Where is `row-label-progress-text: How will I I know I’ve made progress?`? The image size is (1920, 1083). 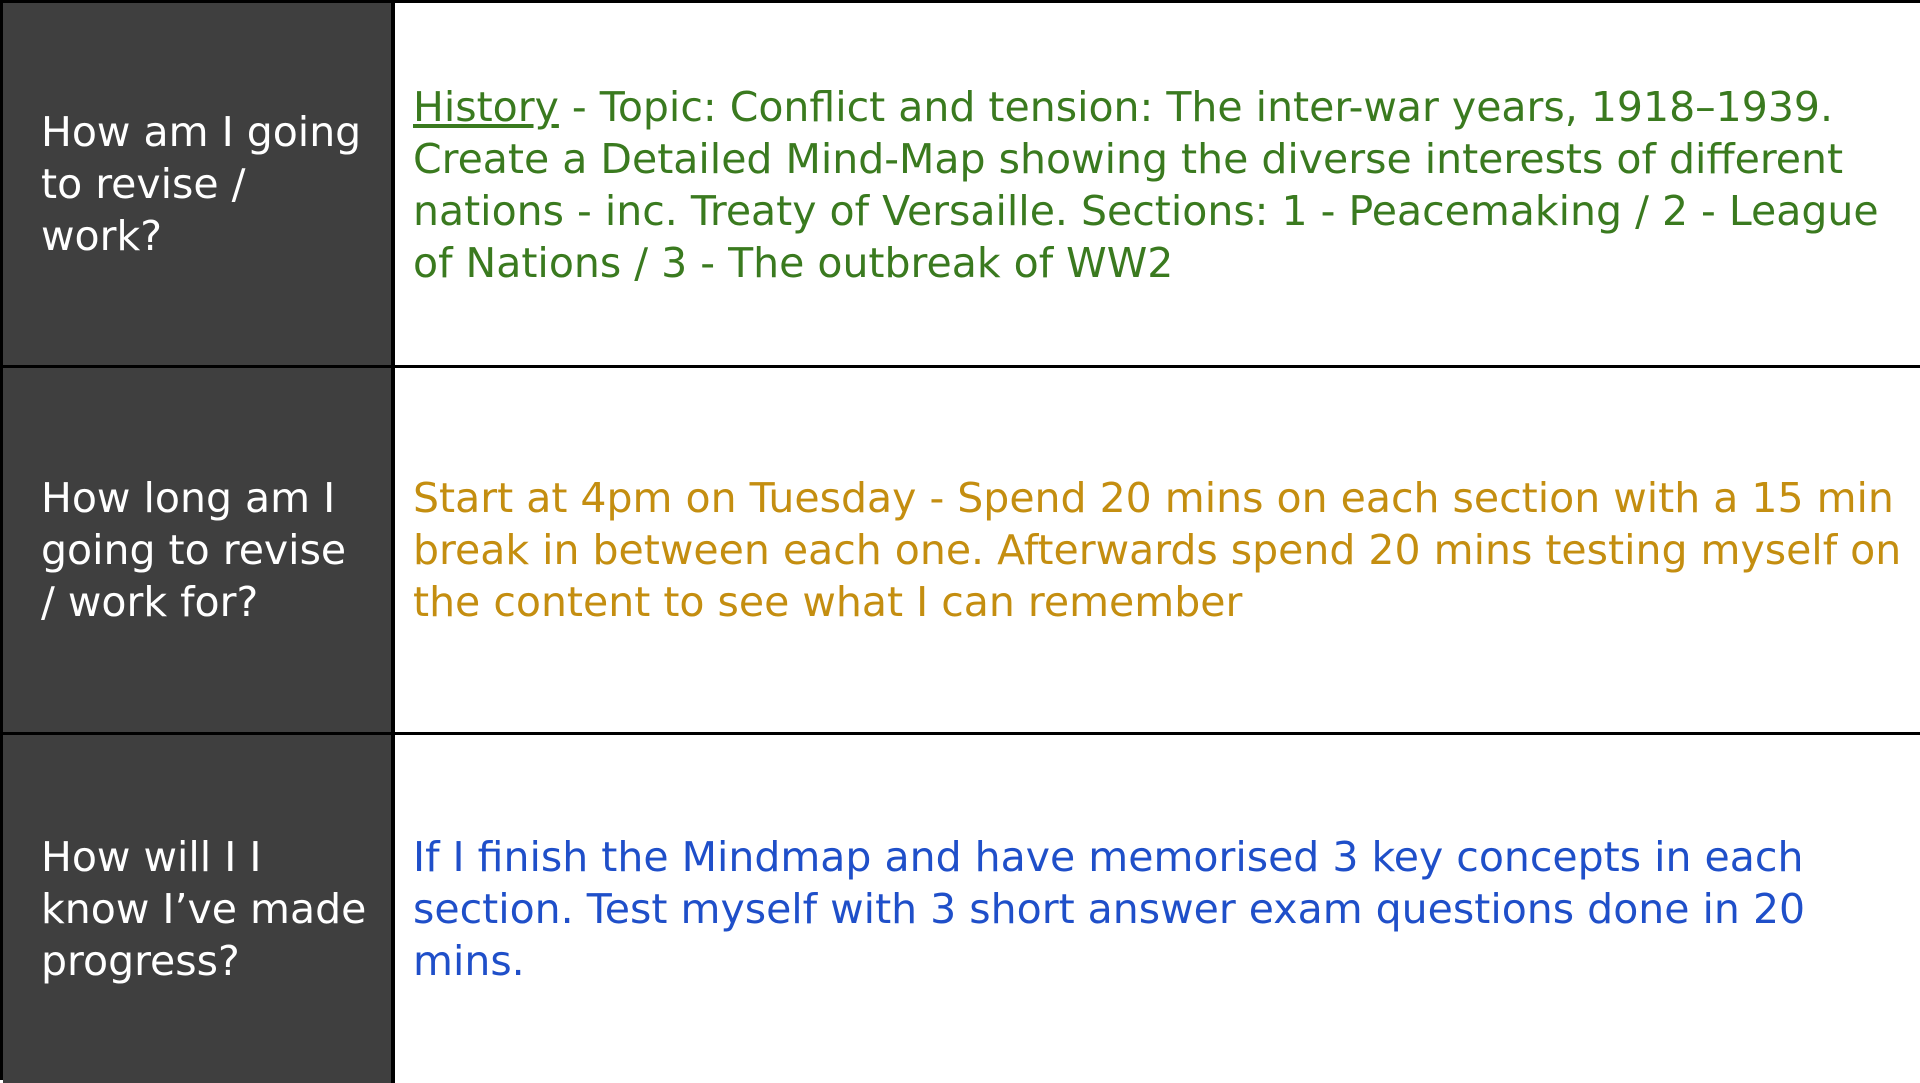 row-label-progress-text: How will I I know I’ve made progress? is located at coordinates (204, 909).